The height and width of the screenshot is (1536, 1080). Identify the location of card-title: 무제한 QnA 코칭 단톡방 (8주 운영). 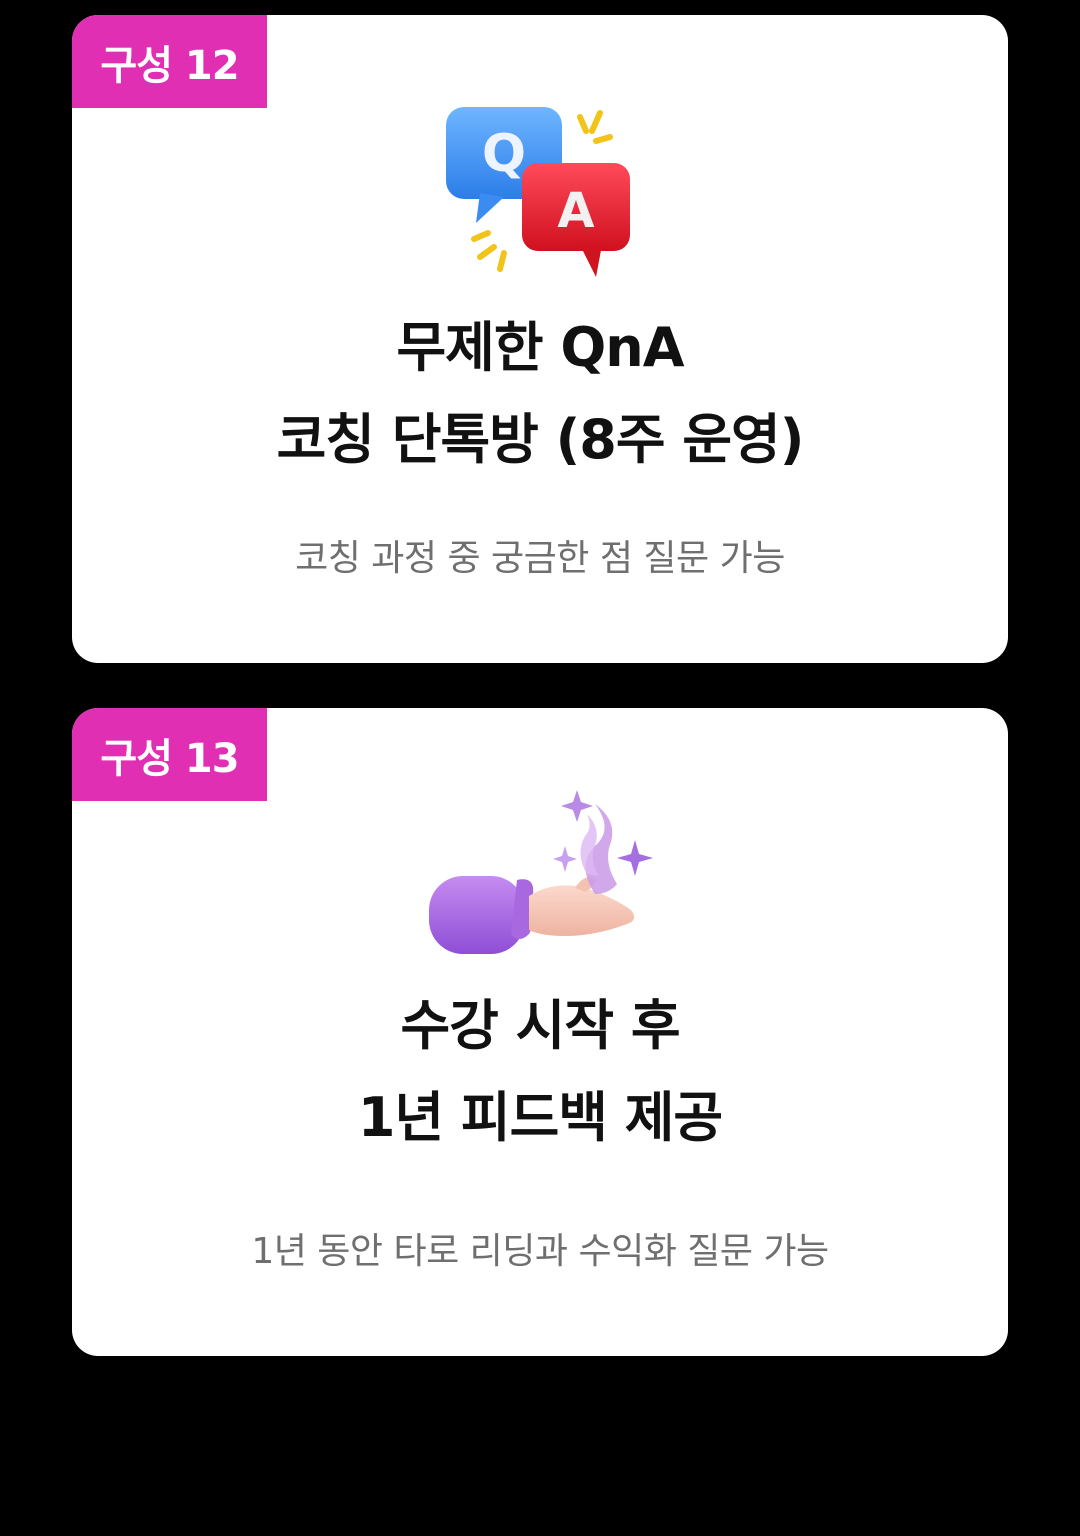
(540, 394).